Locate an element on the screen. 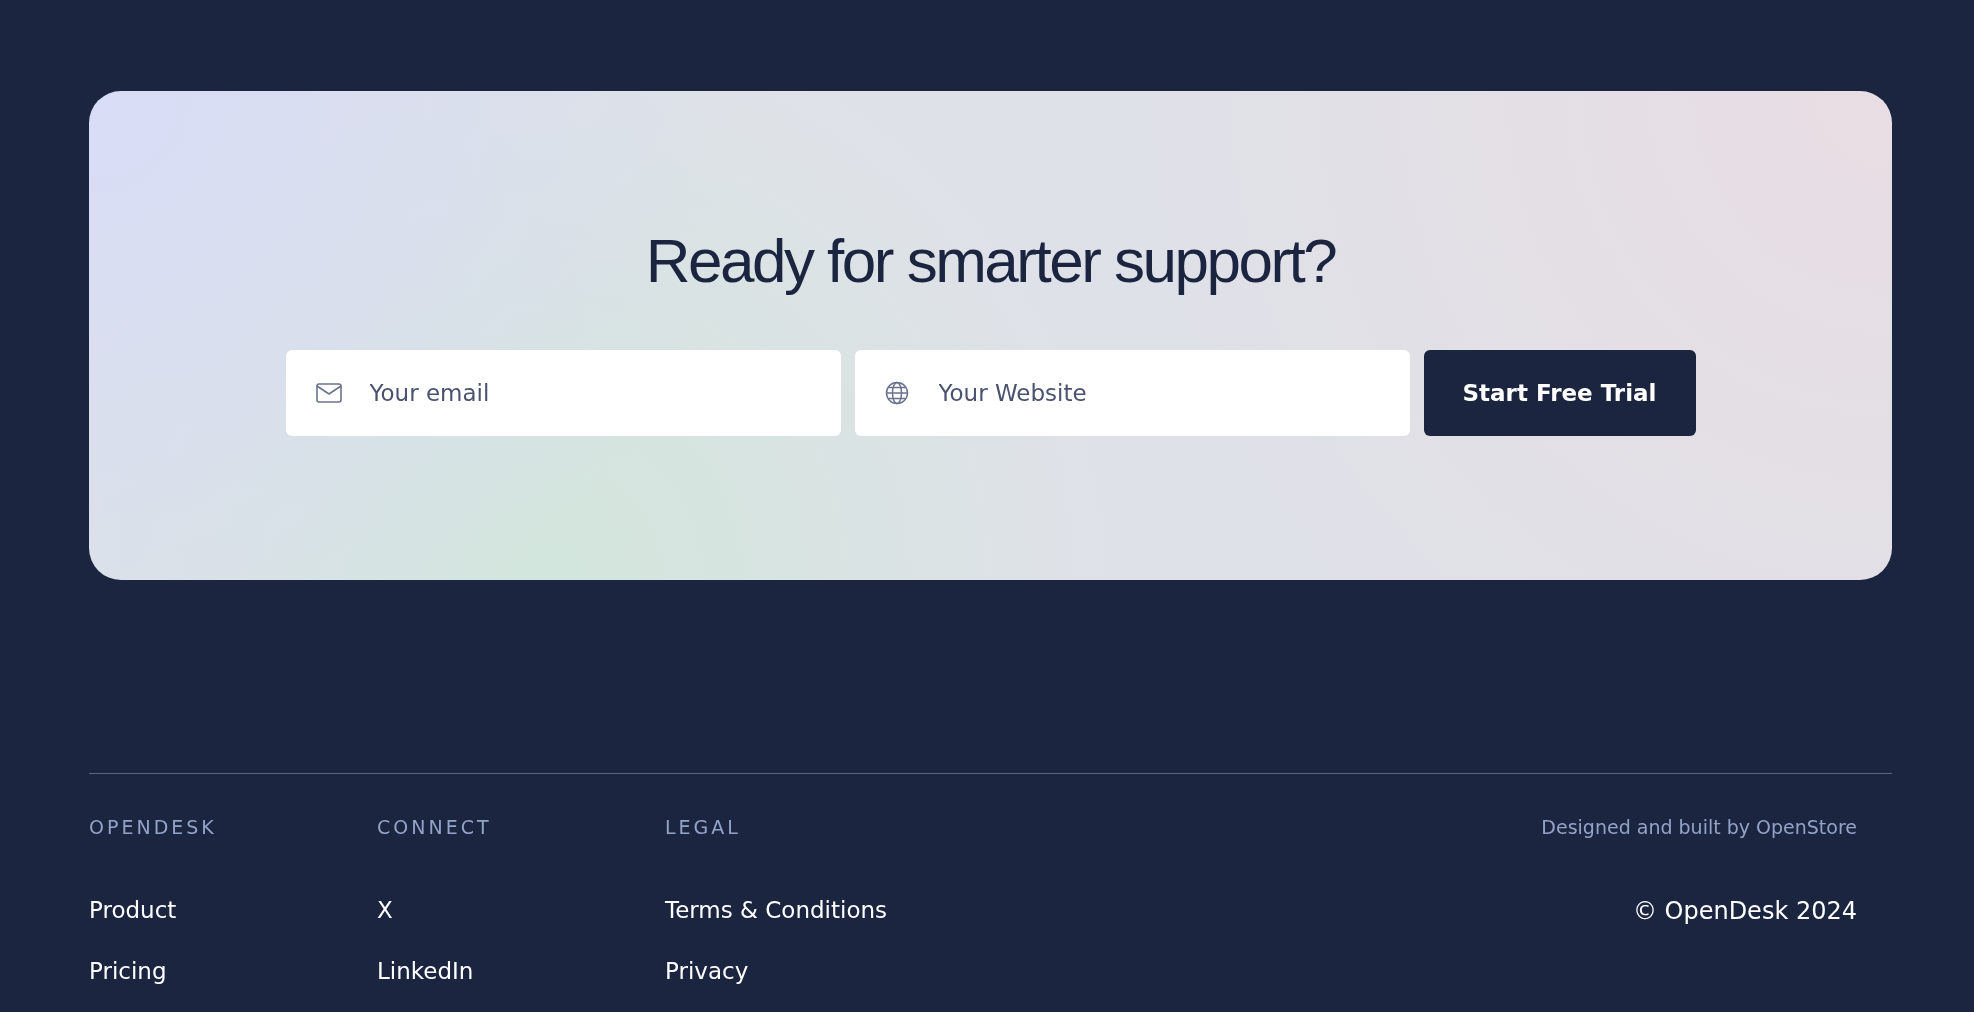 The width and height of the screenshot is (1974, 1012). footer-link: Pricing is located at coordinates (233, 971).